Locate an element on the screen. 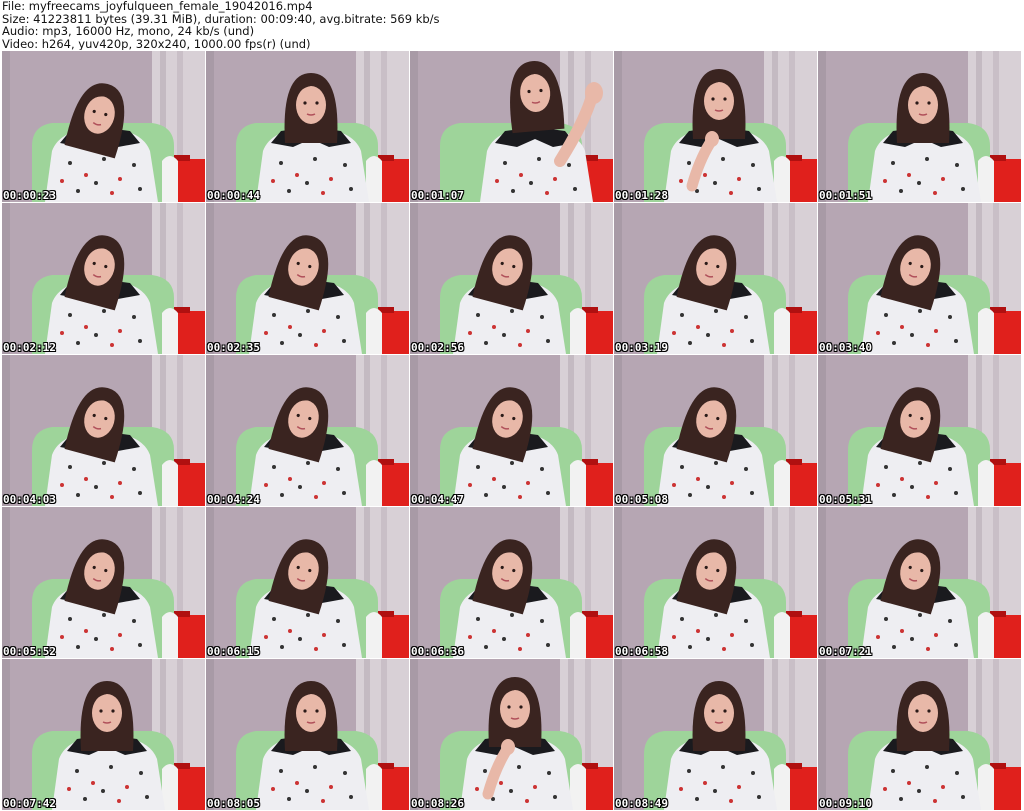 This screenshot has height=811, width=1024. video-frame-thumbnail: 00:00:44 is located at coordinates (307, 126).